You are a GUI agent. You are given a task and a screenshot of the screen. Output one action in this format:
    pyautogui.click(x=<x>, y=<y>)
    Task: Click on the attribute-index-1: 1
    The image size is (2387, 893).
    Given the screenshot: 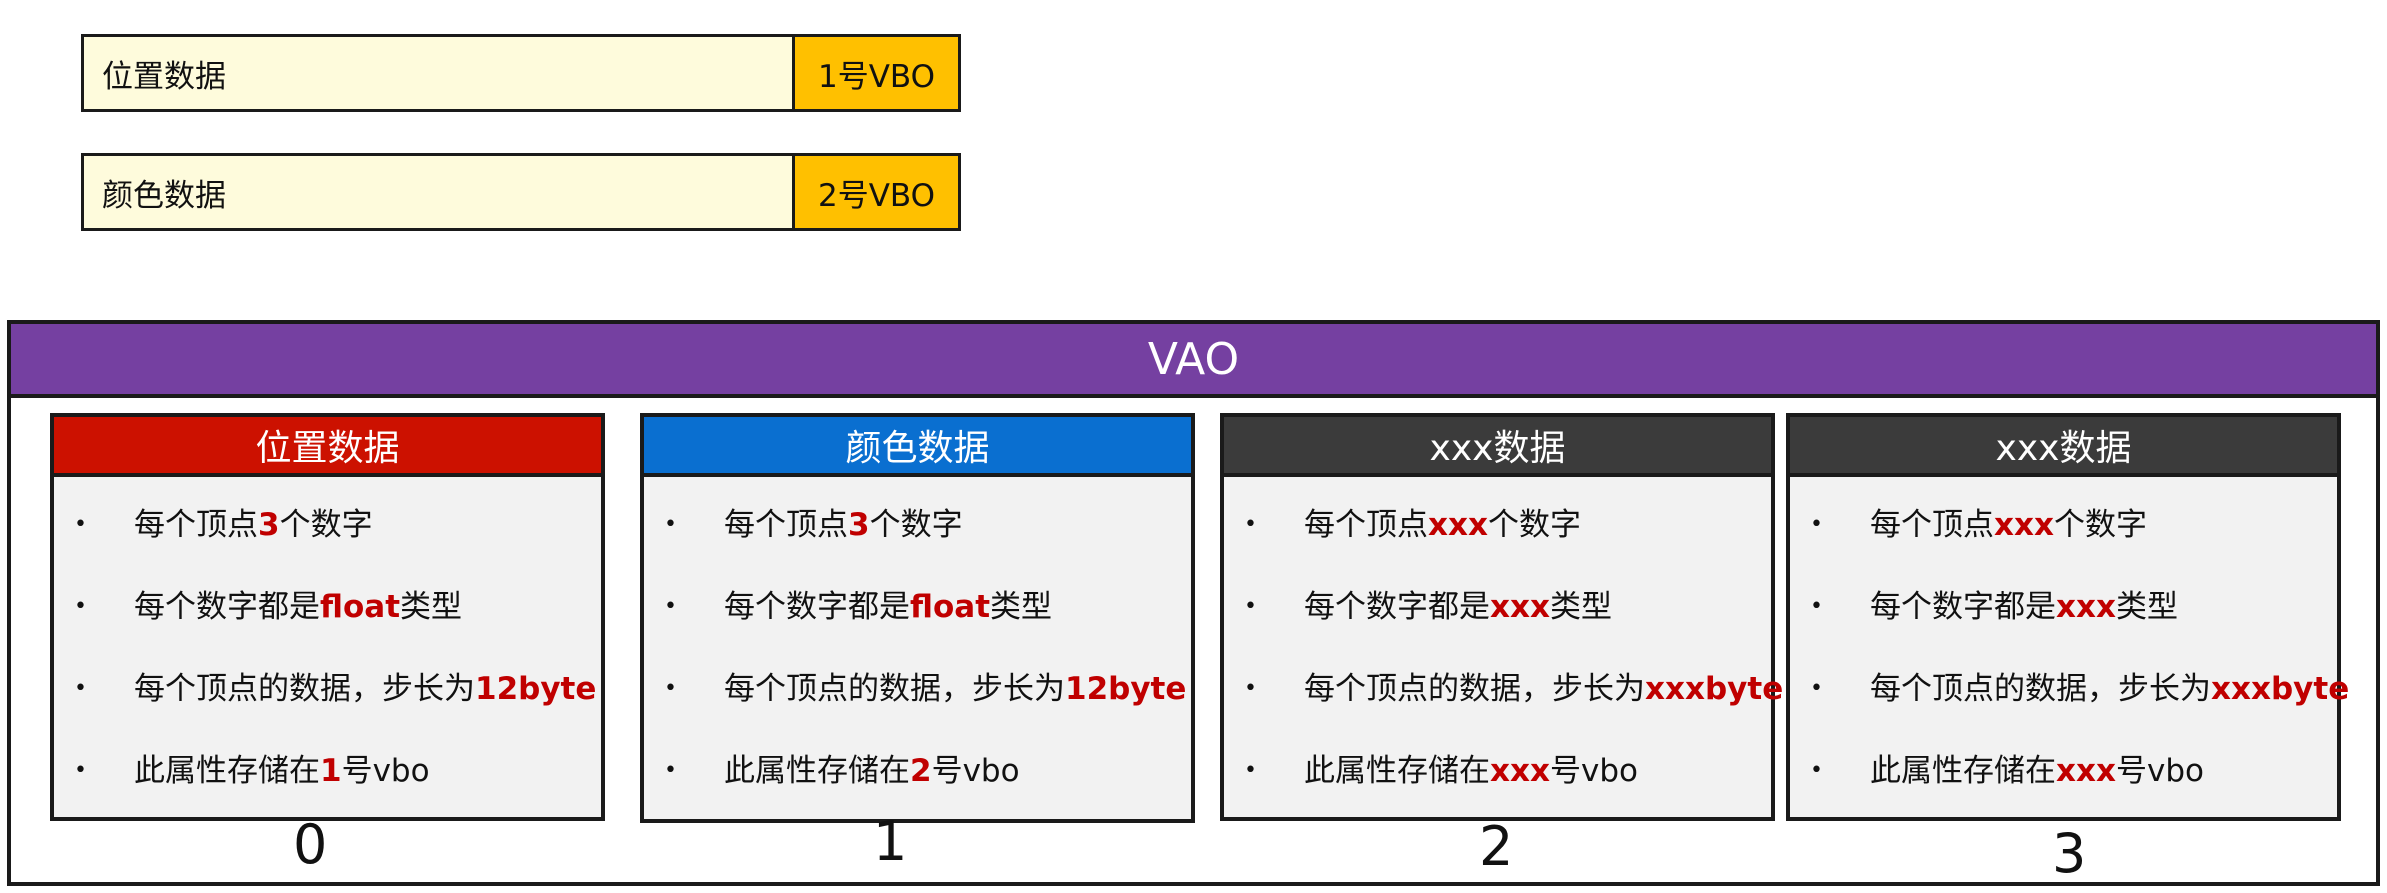 What is the action you would take?
    pyautogui.click(x=890, y=841)
    